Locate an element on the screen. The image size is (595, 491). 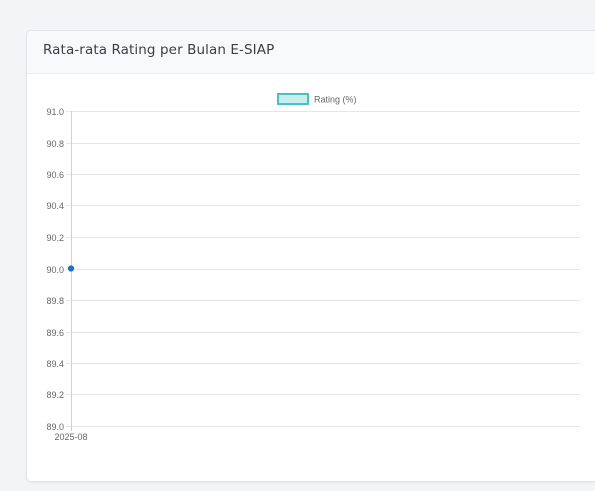
legend: Rating (%) is located at coordinates (317, 99).